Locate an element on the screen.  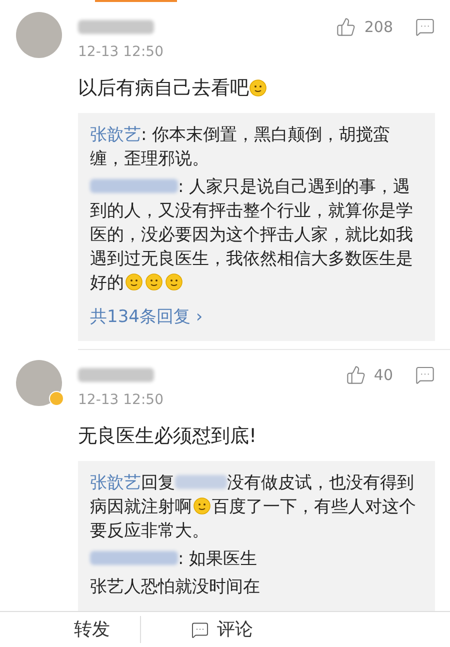
reply-comment: 张歆艺回复 没有做皮试，也没有得到病因就注射啊 百度了一下，有些人对这个要反应非常大。 is located at coordinates (253, 507).